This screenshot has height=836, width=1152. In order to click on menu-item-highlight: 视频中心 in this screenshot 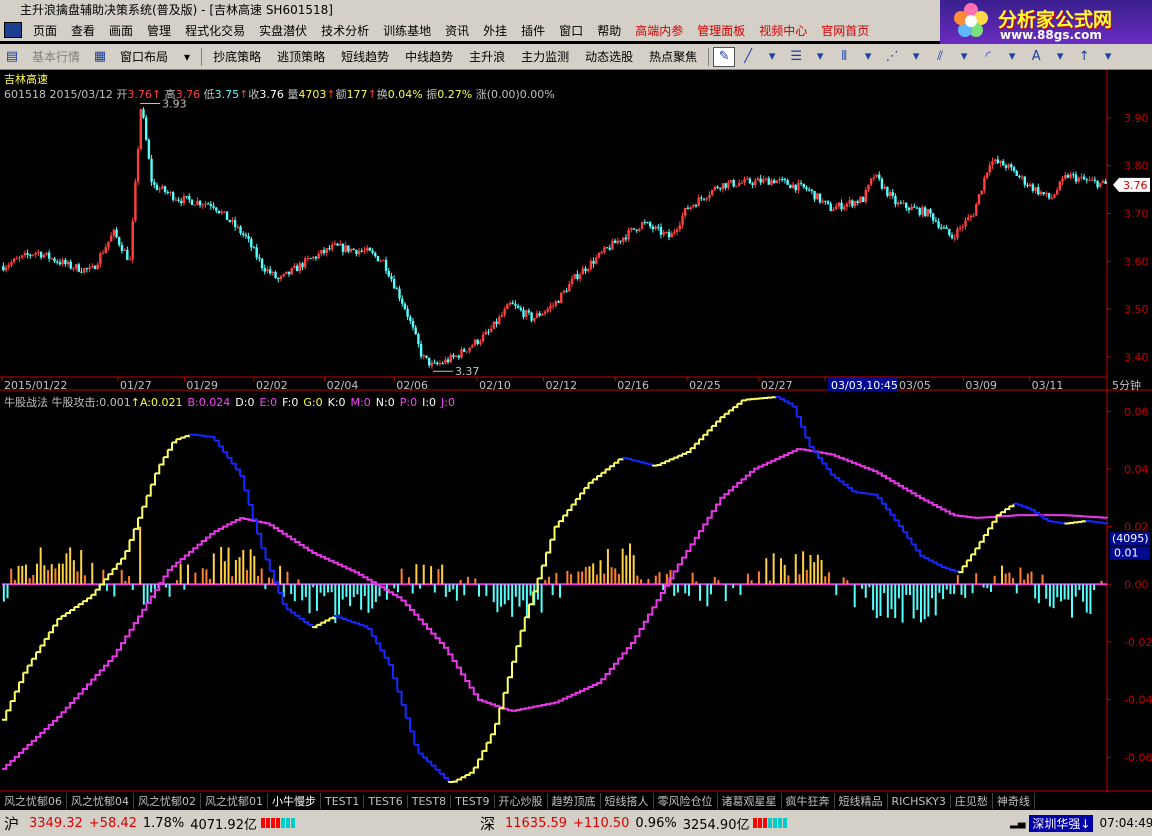, I will do `click(783, 30)`.